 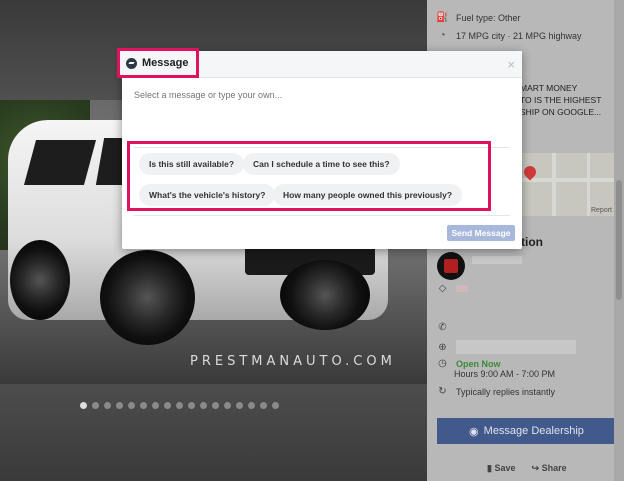 I want to click on scroll-thumb, so click(x=619, y=240).